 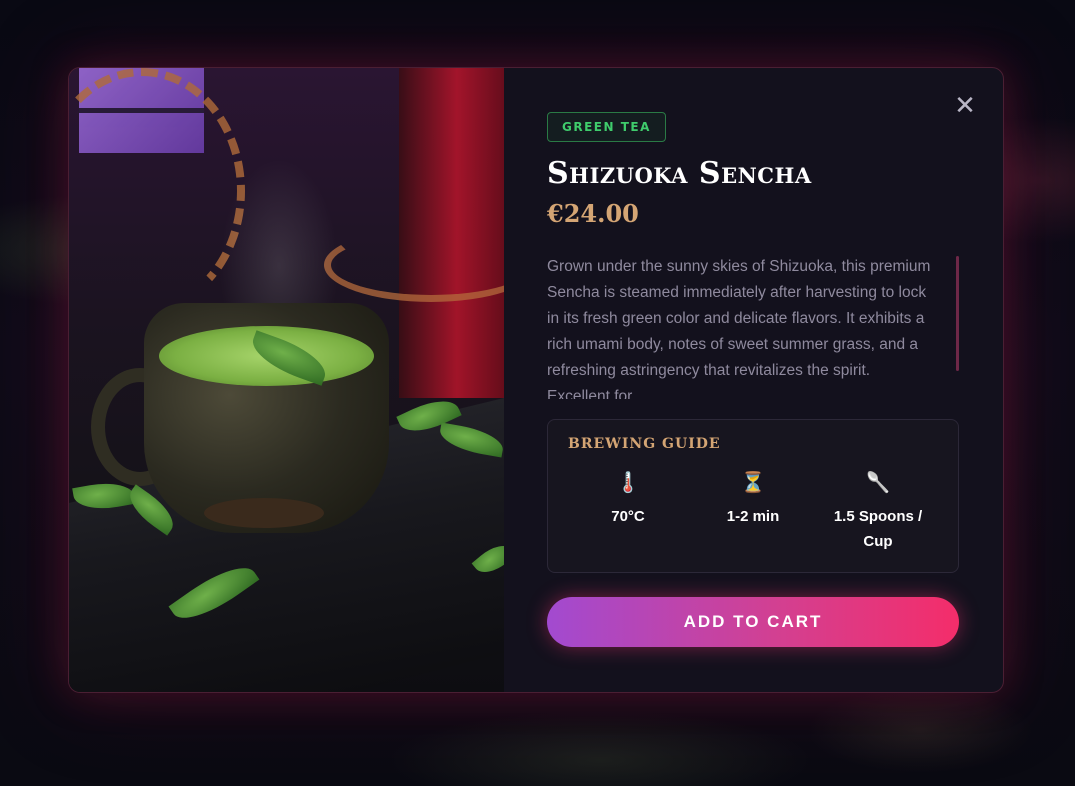 I want to click on brewing-guide-title: BREWING GUIDE, so click(x=644, y=444).